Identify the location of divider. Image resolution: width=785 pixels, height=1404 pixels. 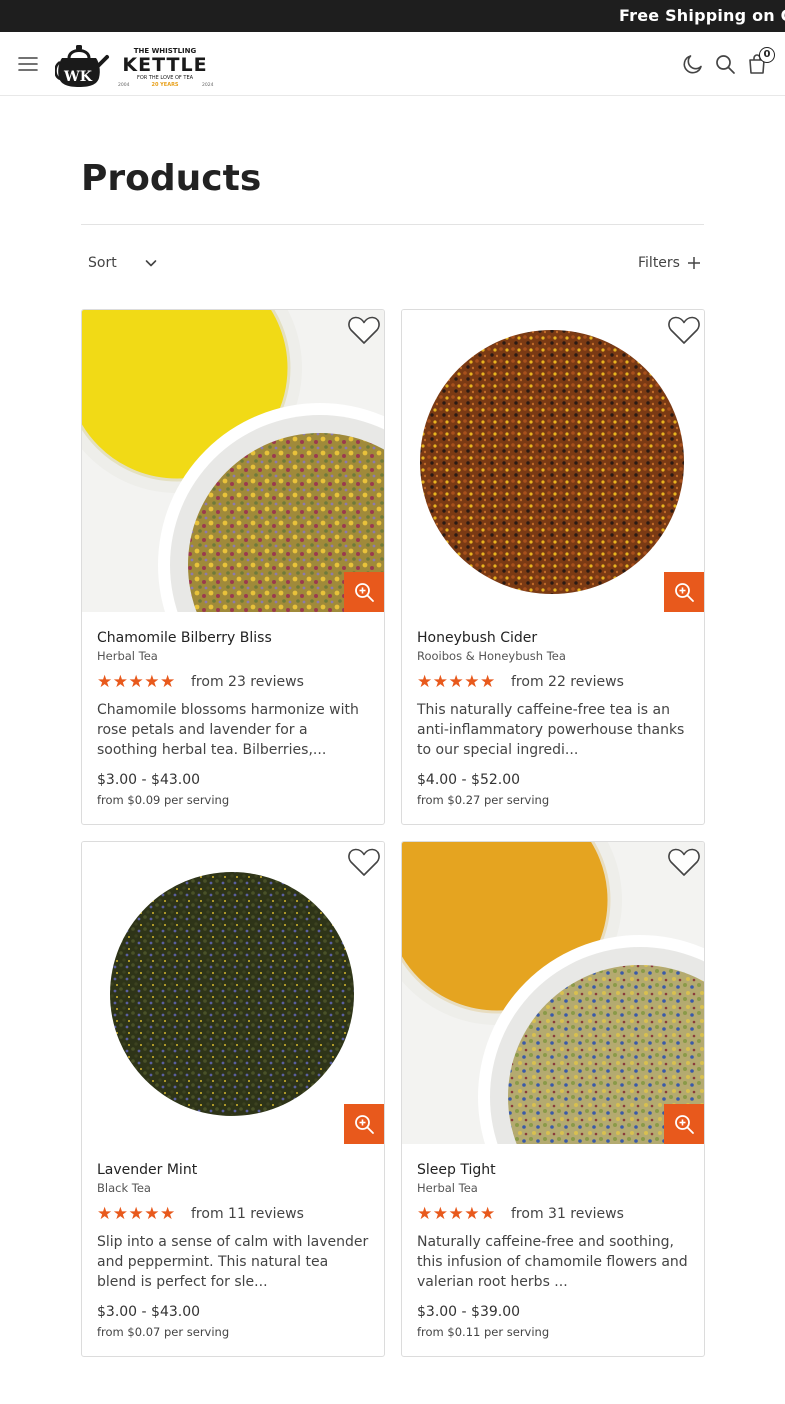
(392, 224).